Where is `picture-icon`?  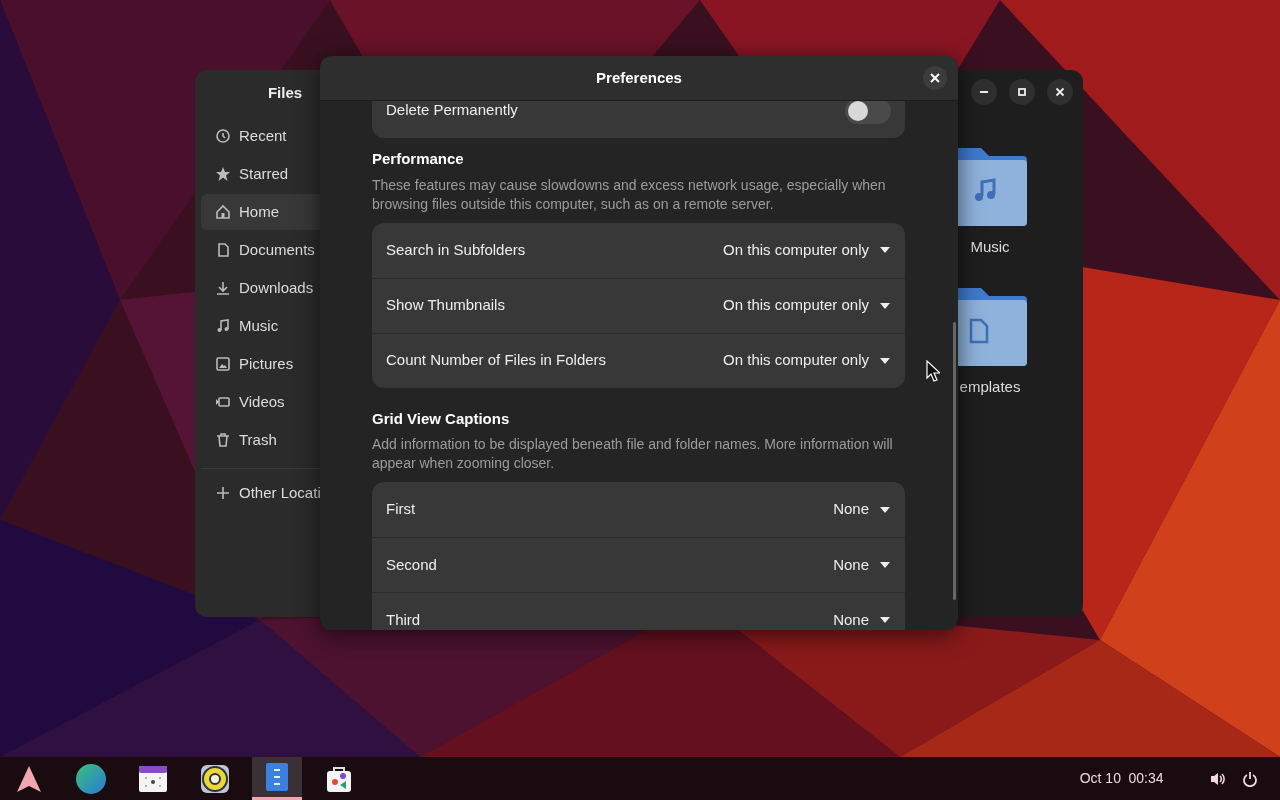
picture-icon is located at coordinates (223, 364).